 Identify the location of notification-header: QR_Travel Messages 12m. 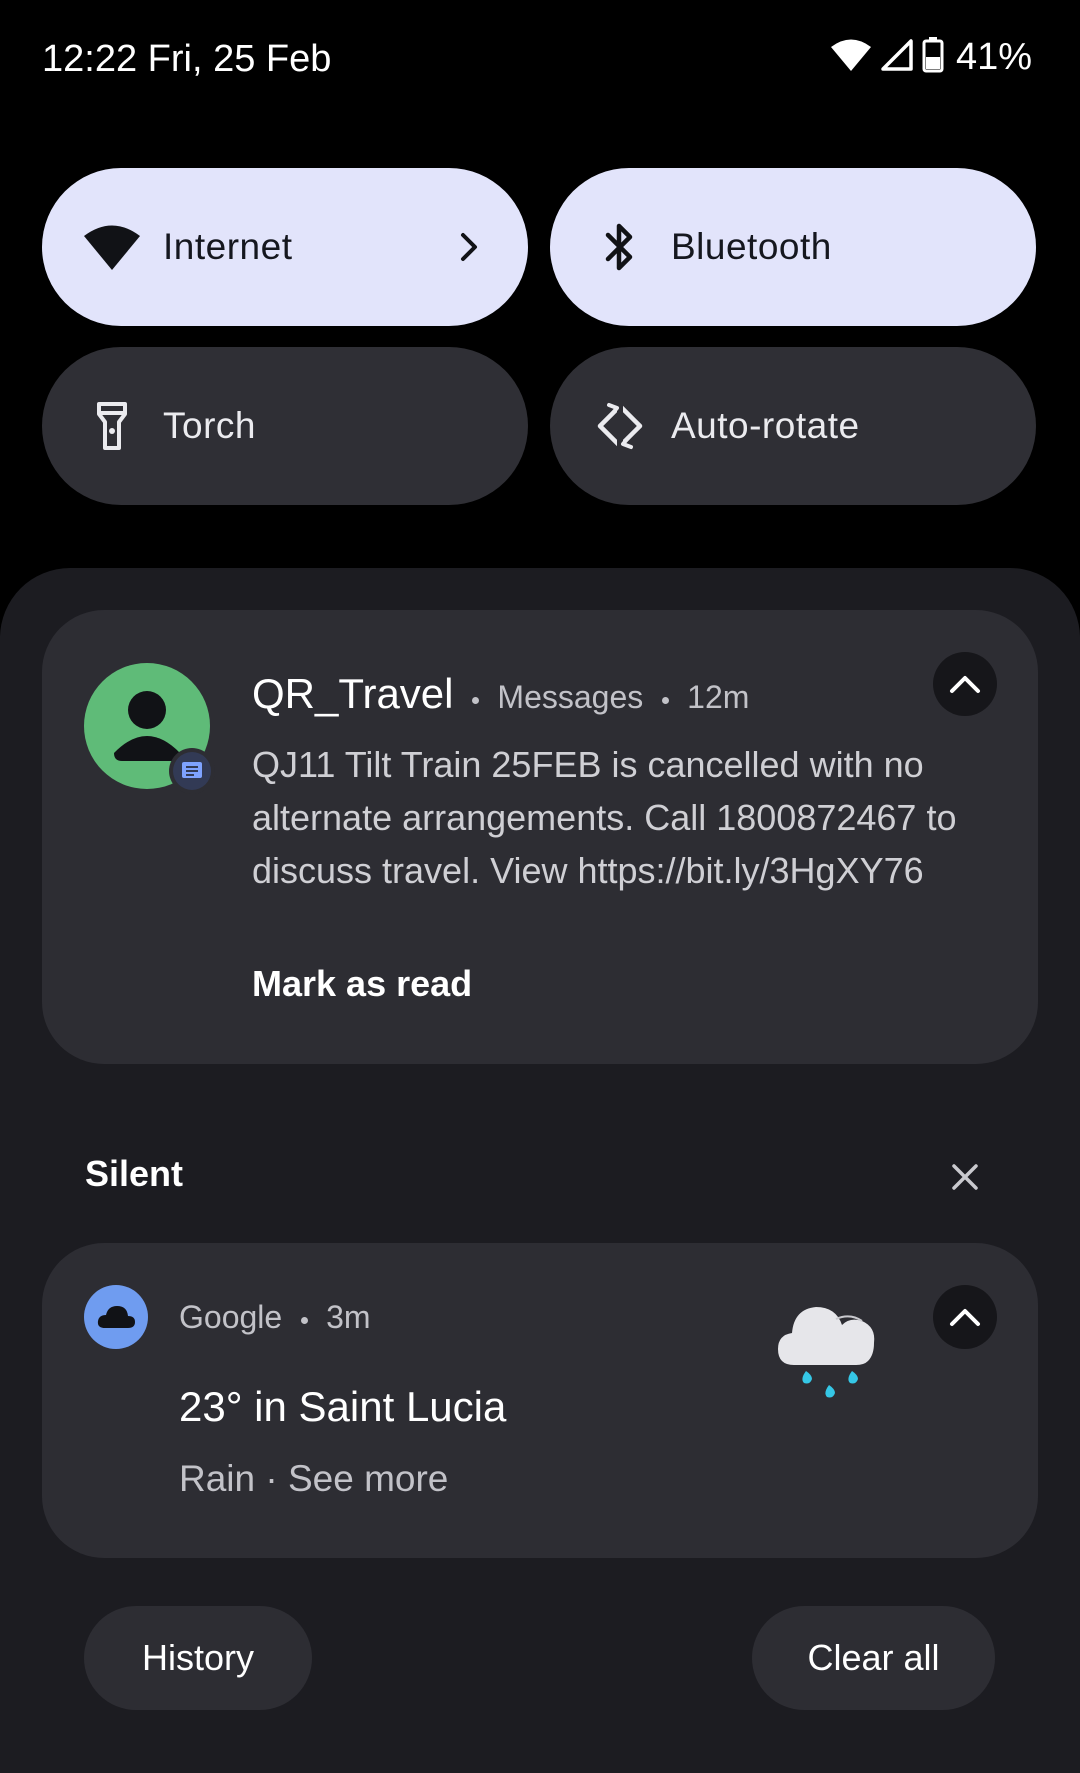
(500, 694).